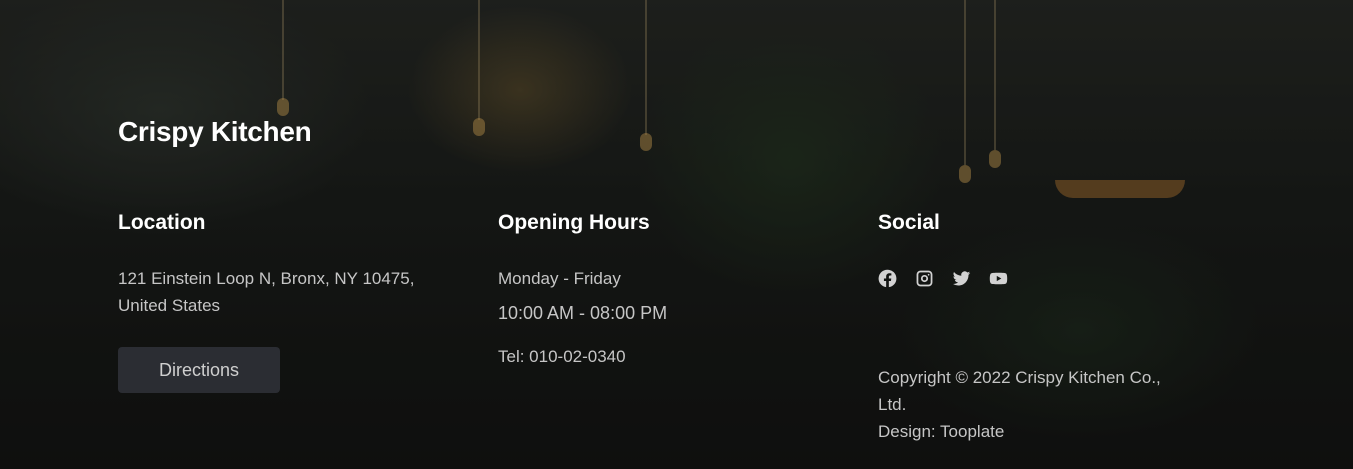 Image resolution: width=1353 pixels, height=469 pixels. Describe the element at coordinates (909, 222) in the screenshot. I see `social-heading: Social` at that location.